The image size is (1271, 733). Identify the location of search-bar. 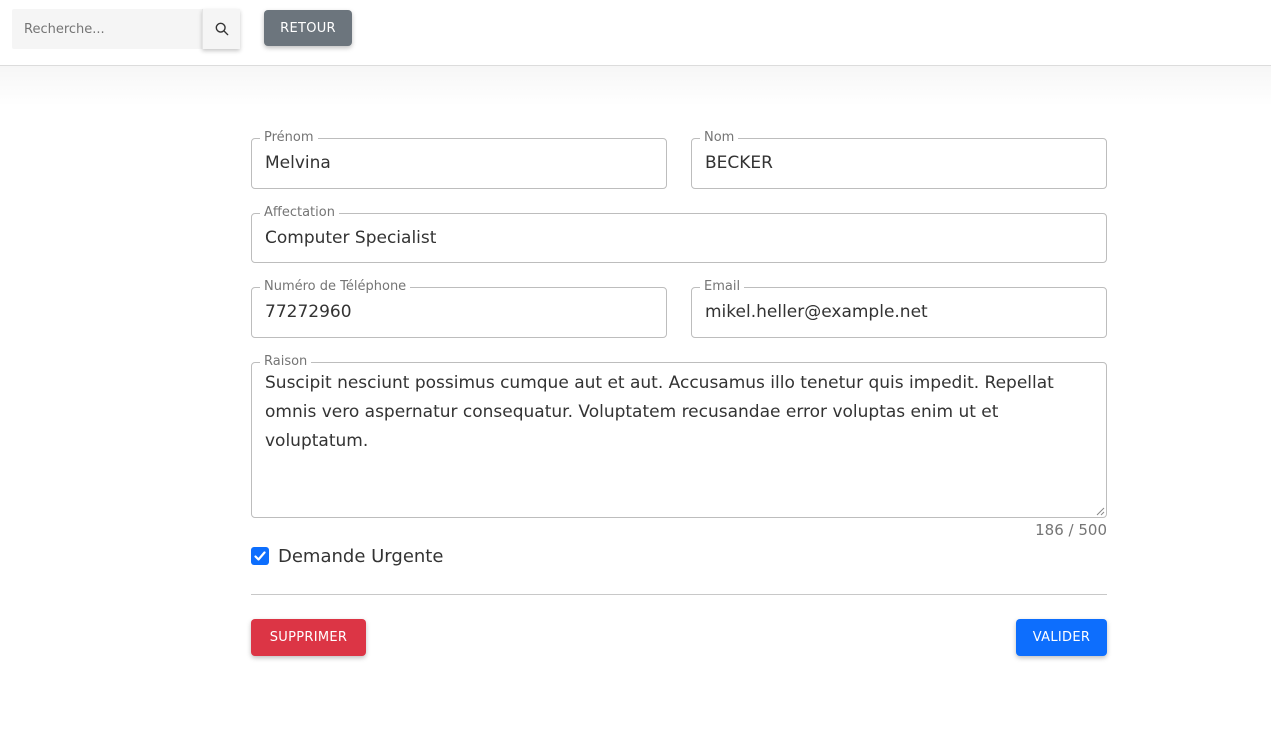
(126, 29).